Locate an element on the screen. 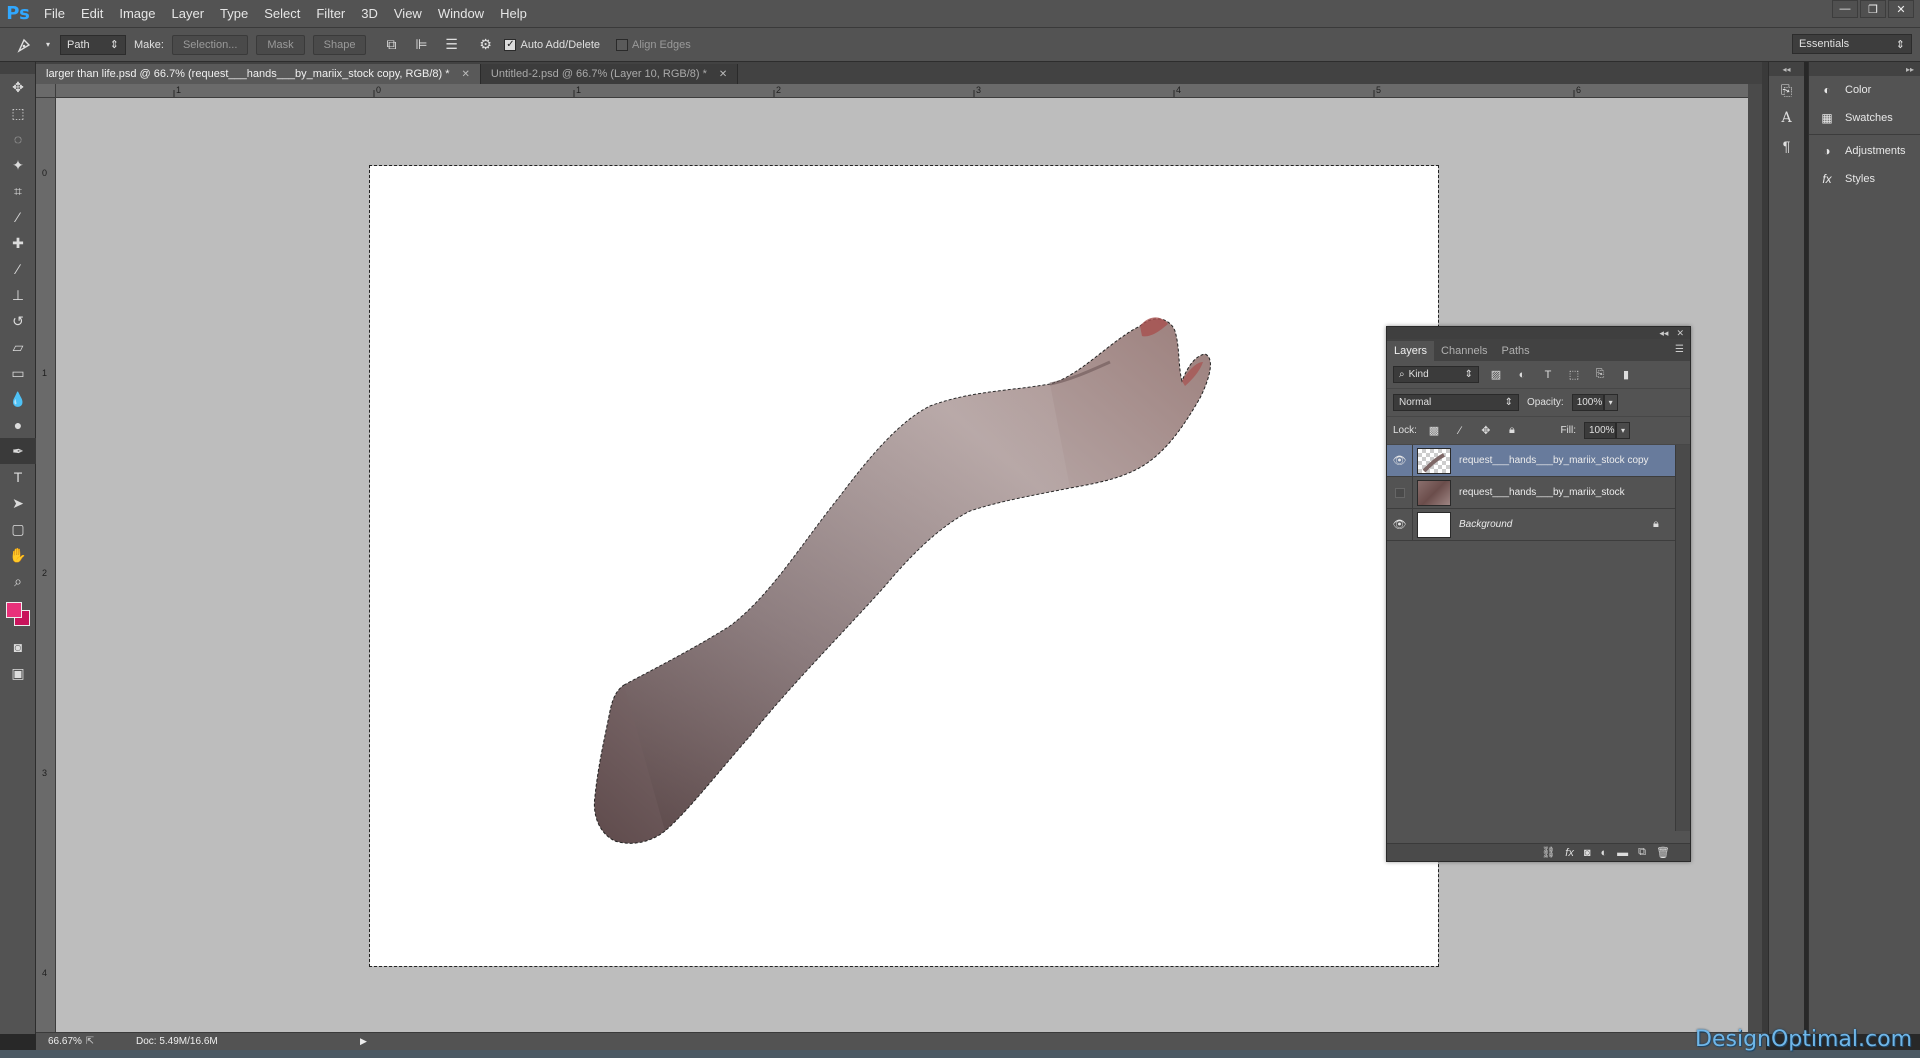  tab-layers: Layers is located at coordinates (1411, 351).